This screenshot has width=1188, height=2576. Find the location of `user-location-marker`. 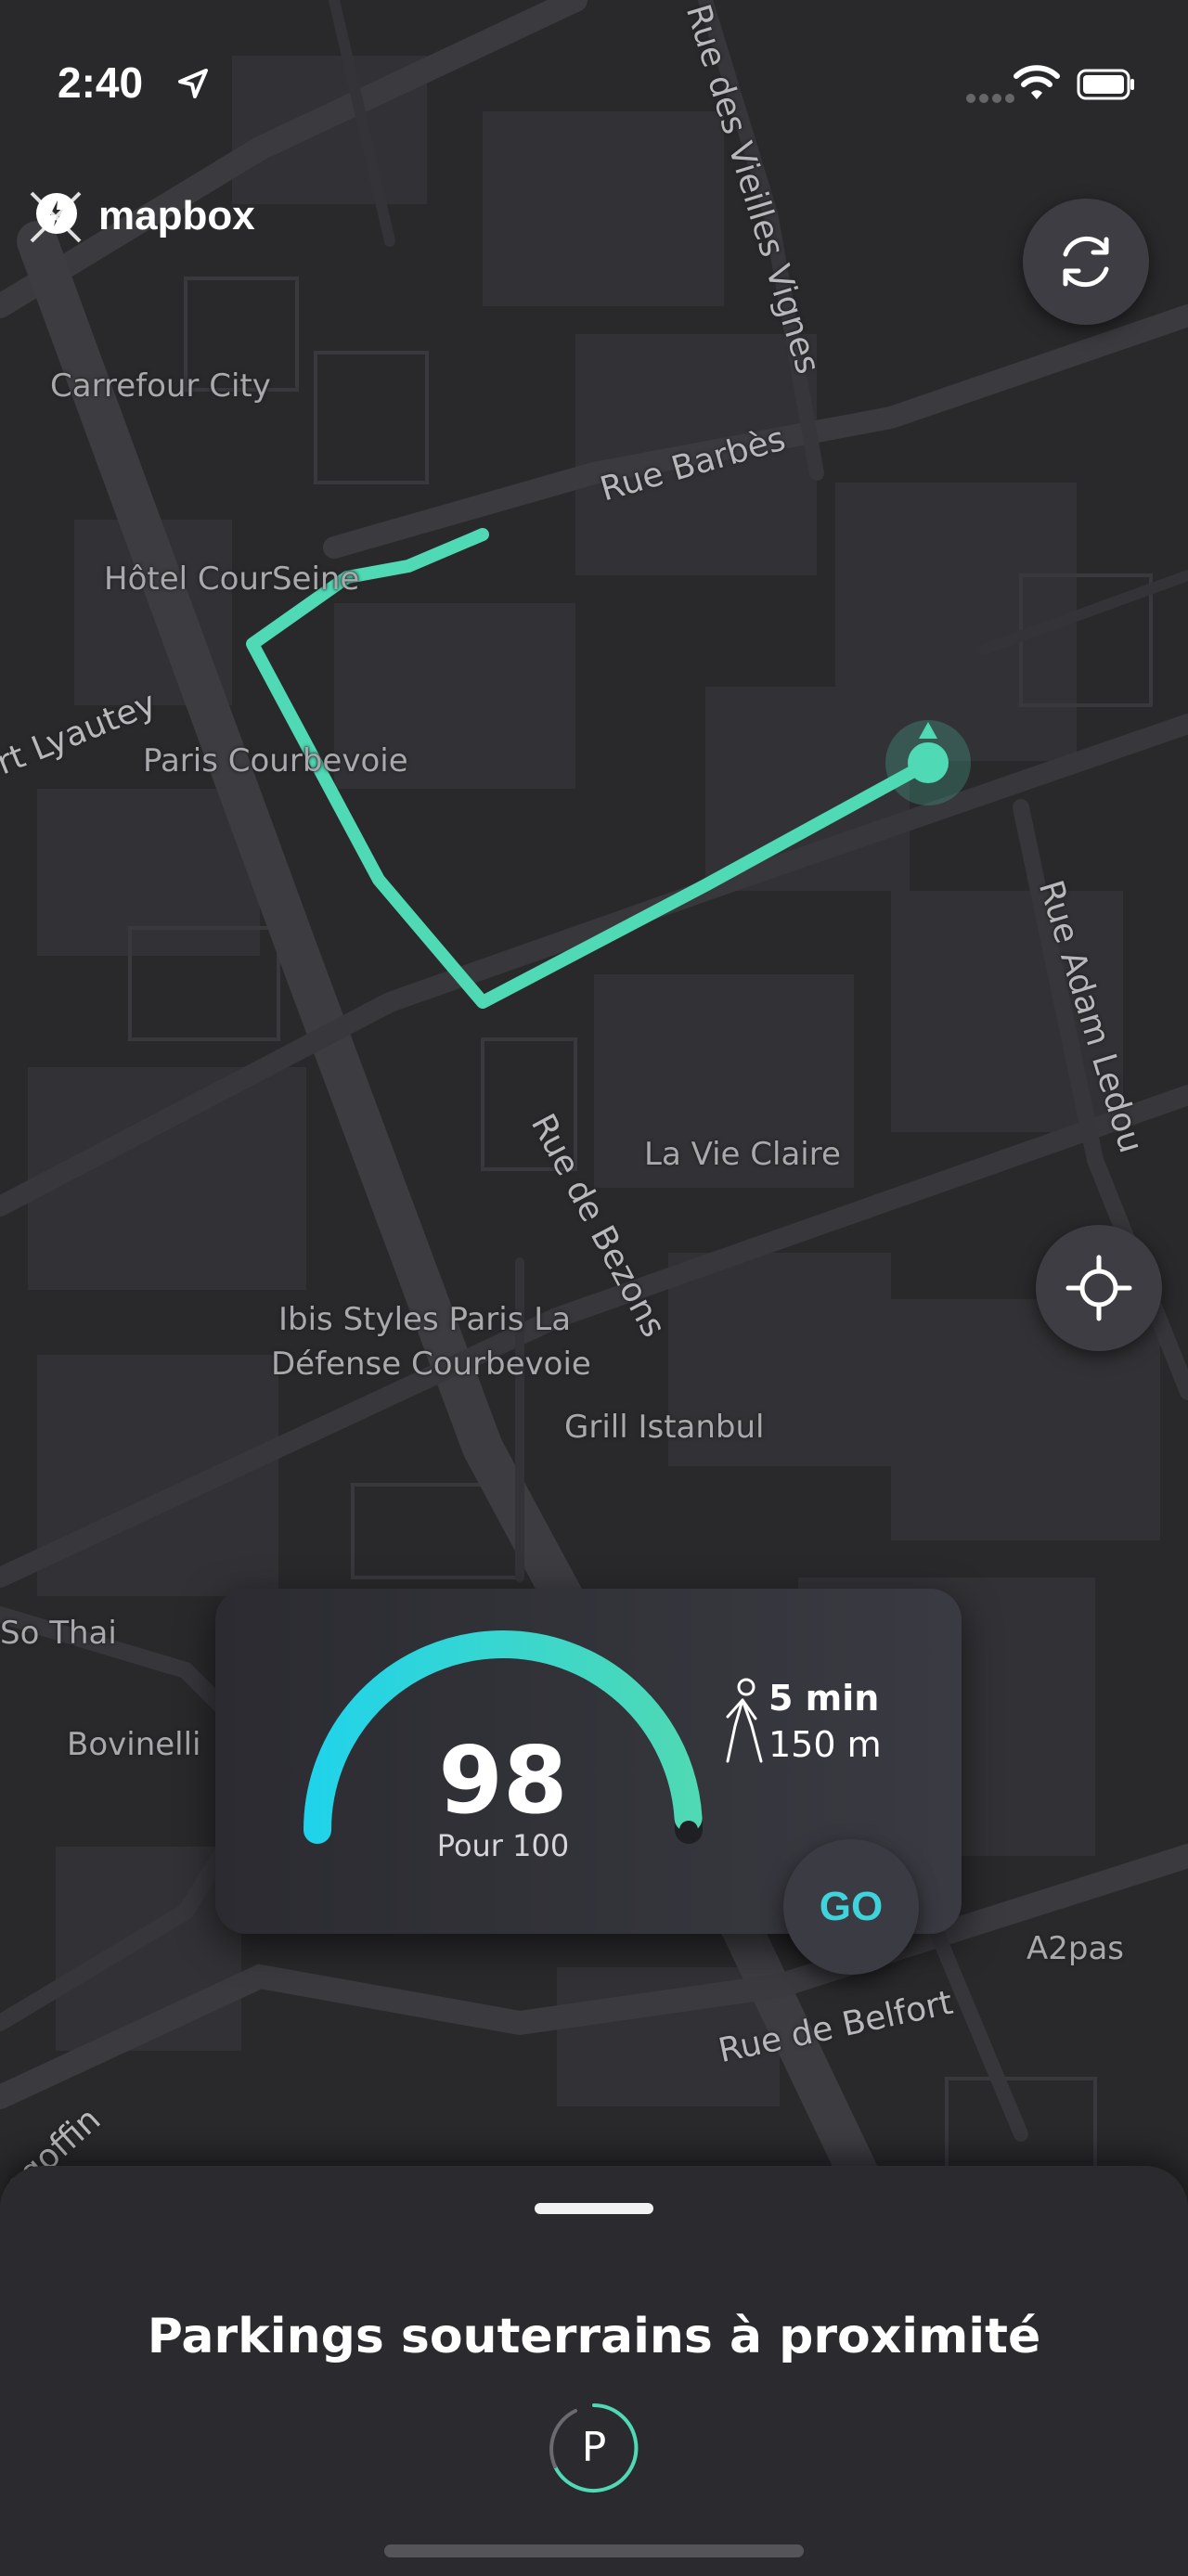

user-location-marker is located at coordinates (928, 763).